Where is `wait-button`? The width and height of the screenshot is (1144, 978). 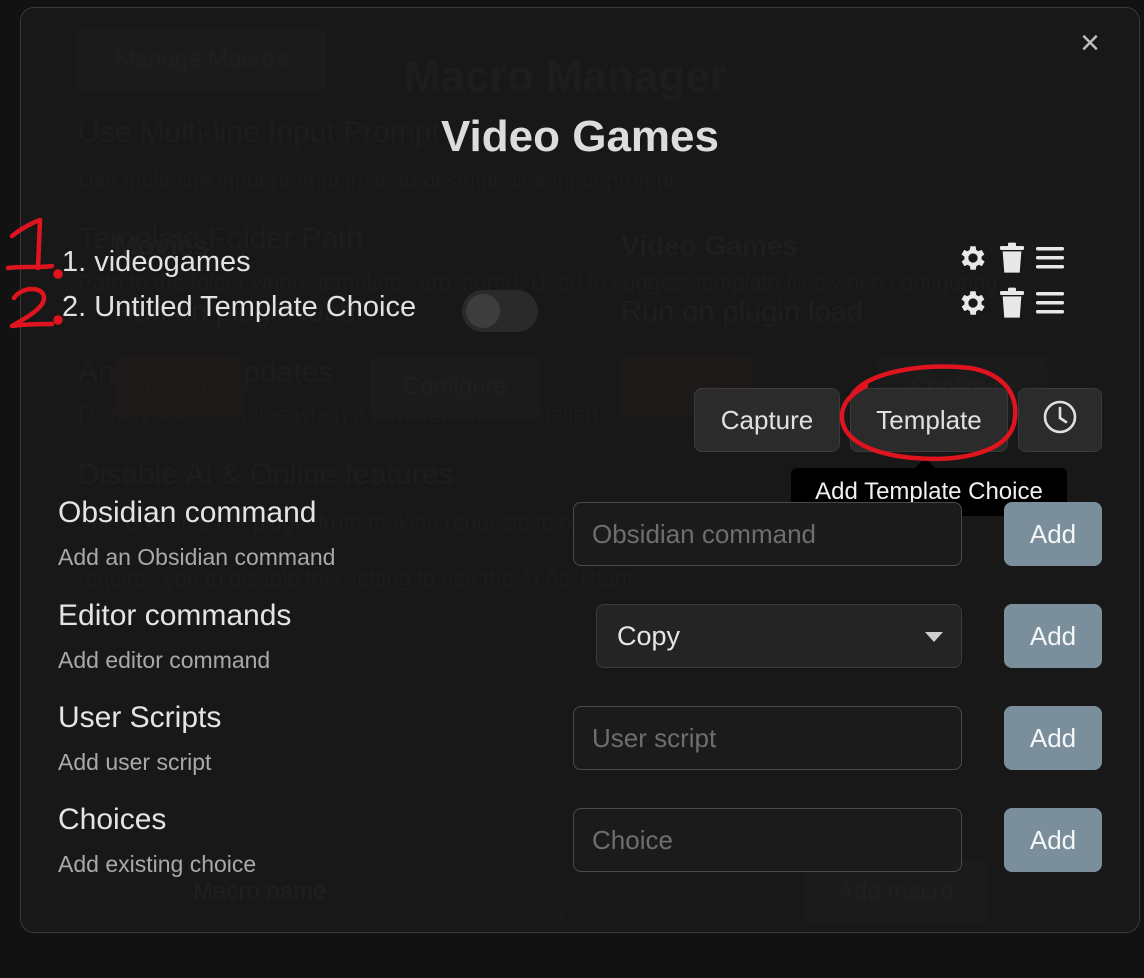 wait-button is located at coordinates (1060, 420).